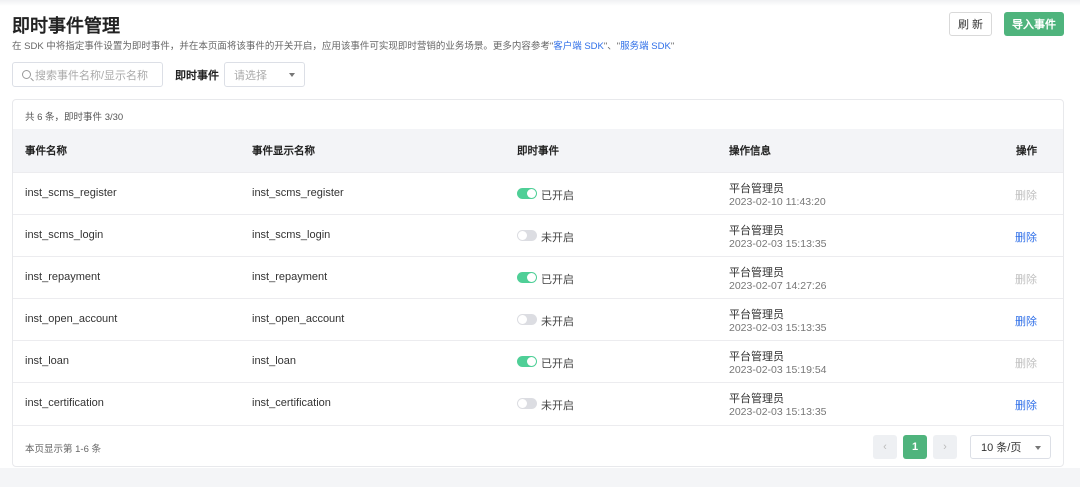 Image resolution: width=1080 pixels, height=487 pixels. I want to click on select-placeholder: 请选择, so click(250, 75).